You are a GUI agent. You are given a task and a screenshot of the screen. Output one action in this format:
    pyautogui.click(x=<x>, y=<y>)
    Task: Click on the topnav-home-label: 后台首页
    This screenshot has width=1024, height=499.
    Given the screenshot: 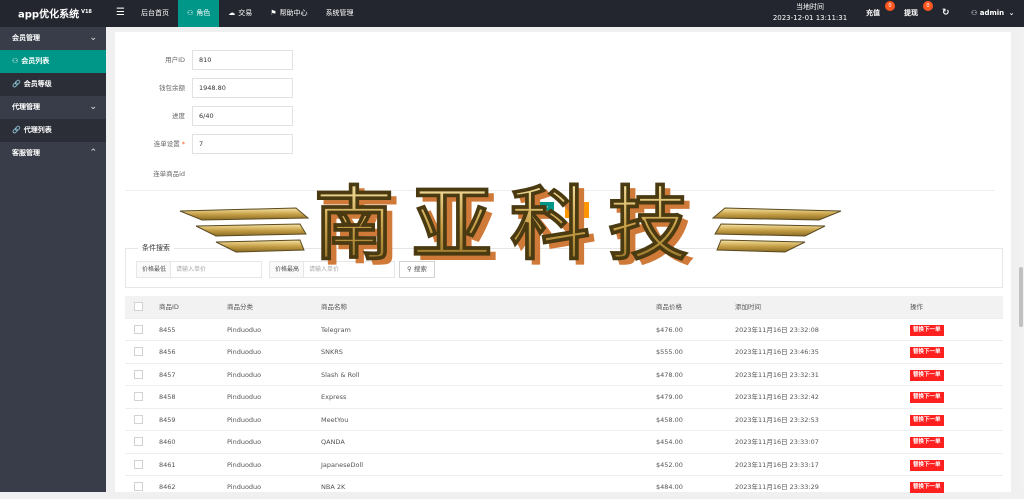 What is the action you would take?
    pyautogui.click(x=155, y=13)
    